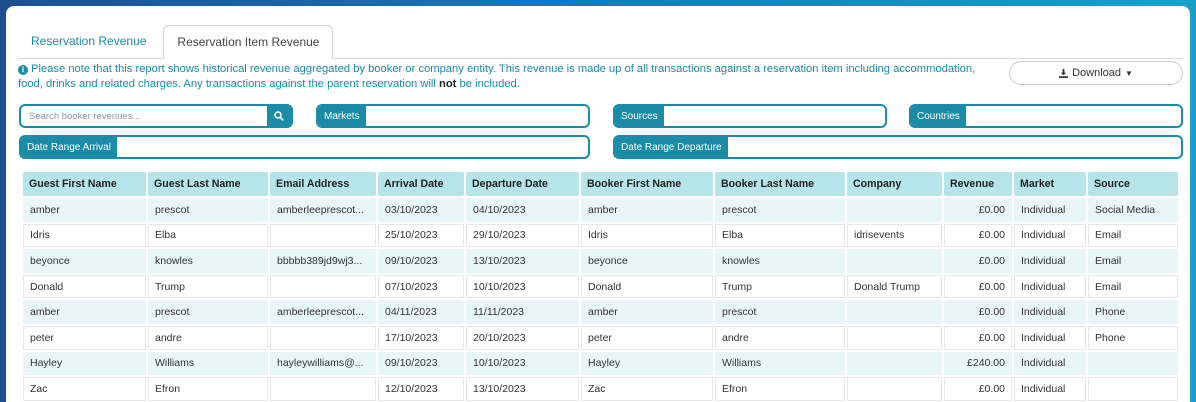 The height and width of the screenshot is (402, 1196). I want to click on table-cell: Donald Trump, so click(894, 286).